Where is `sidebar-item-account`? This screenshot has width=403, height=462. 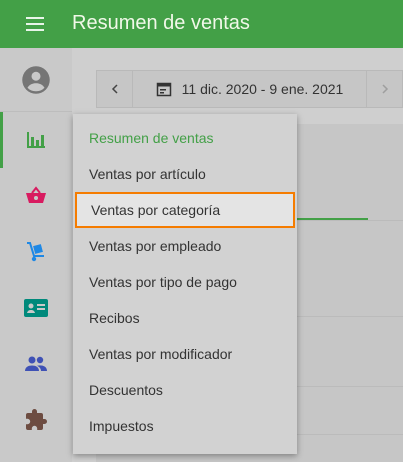
sidebar-item-account is located at coordinates (36, 80).